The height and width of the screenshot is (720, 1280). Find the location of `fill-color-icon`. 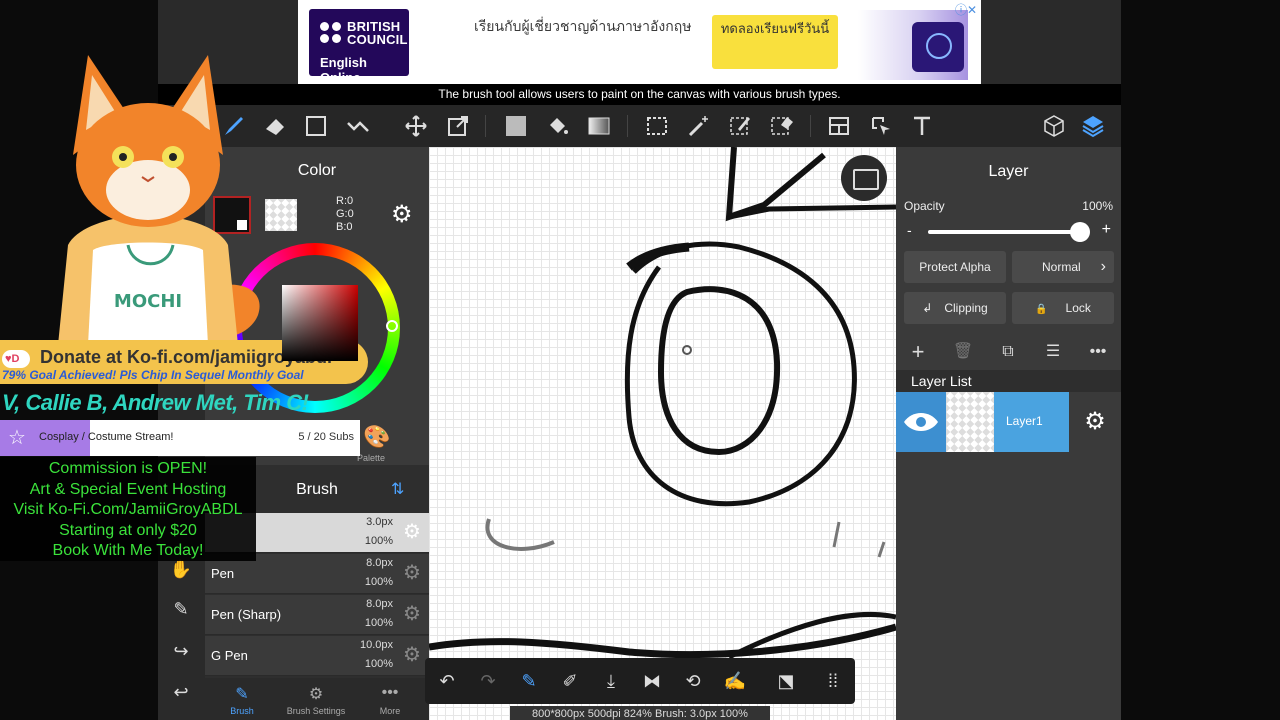

fill-color-icon is located at coordinates (516, 126).